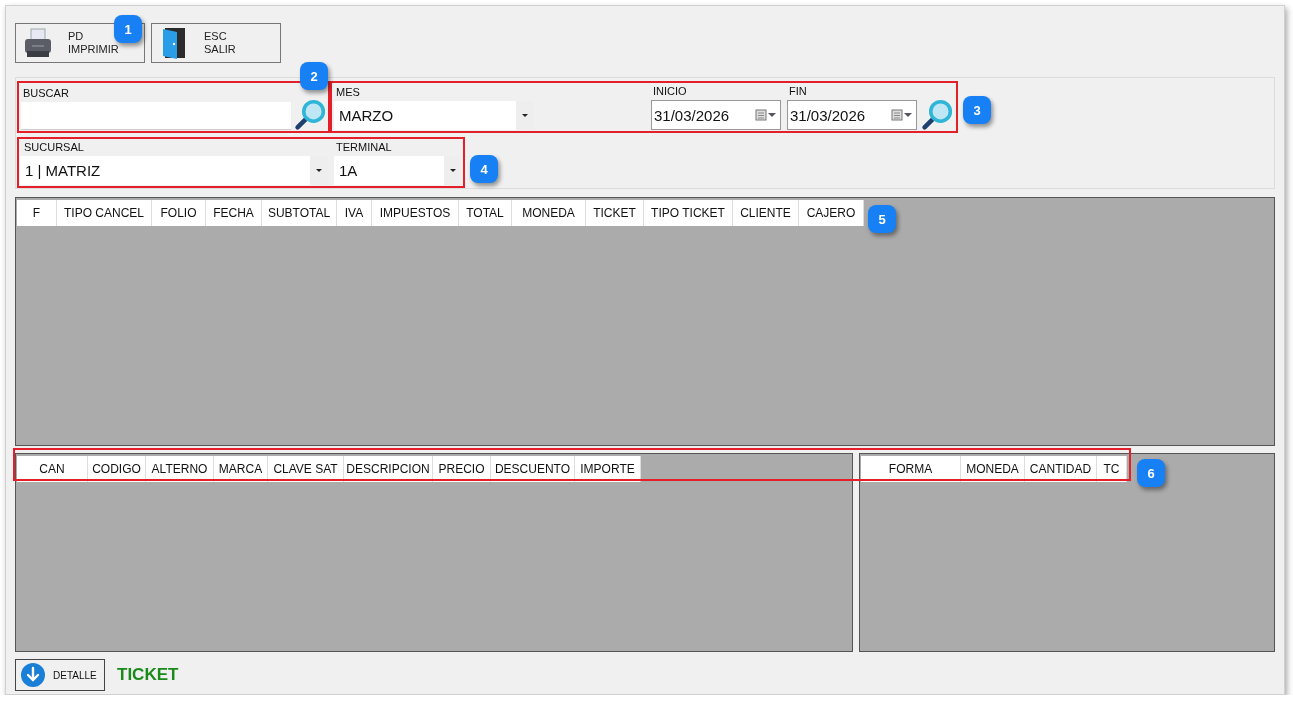 This screenshot has width=1293, height=704. I want to click on callout-badge: 6, so click(1151, 473).